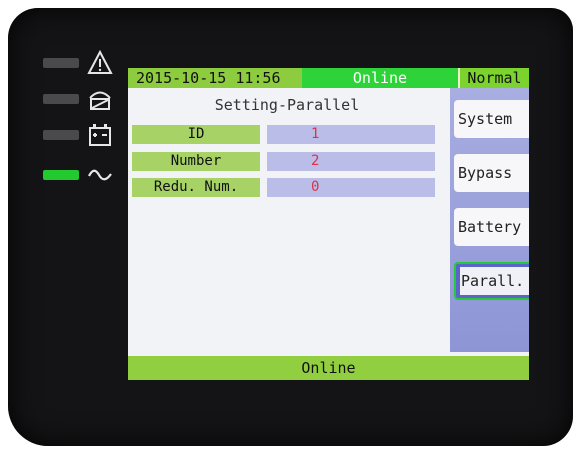  I want to click on sidebar-item-parallel: Parall., so click(491, 281).